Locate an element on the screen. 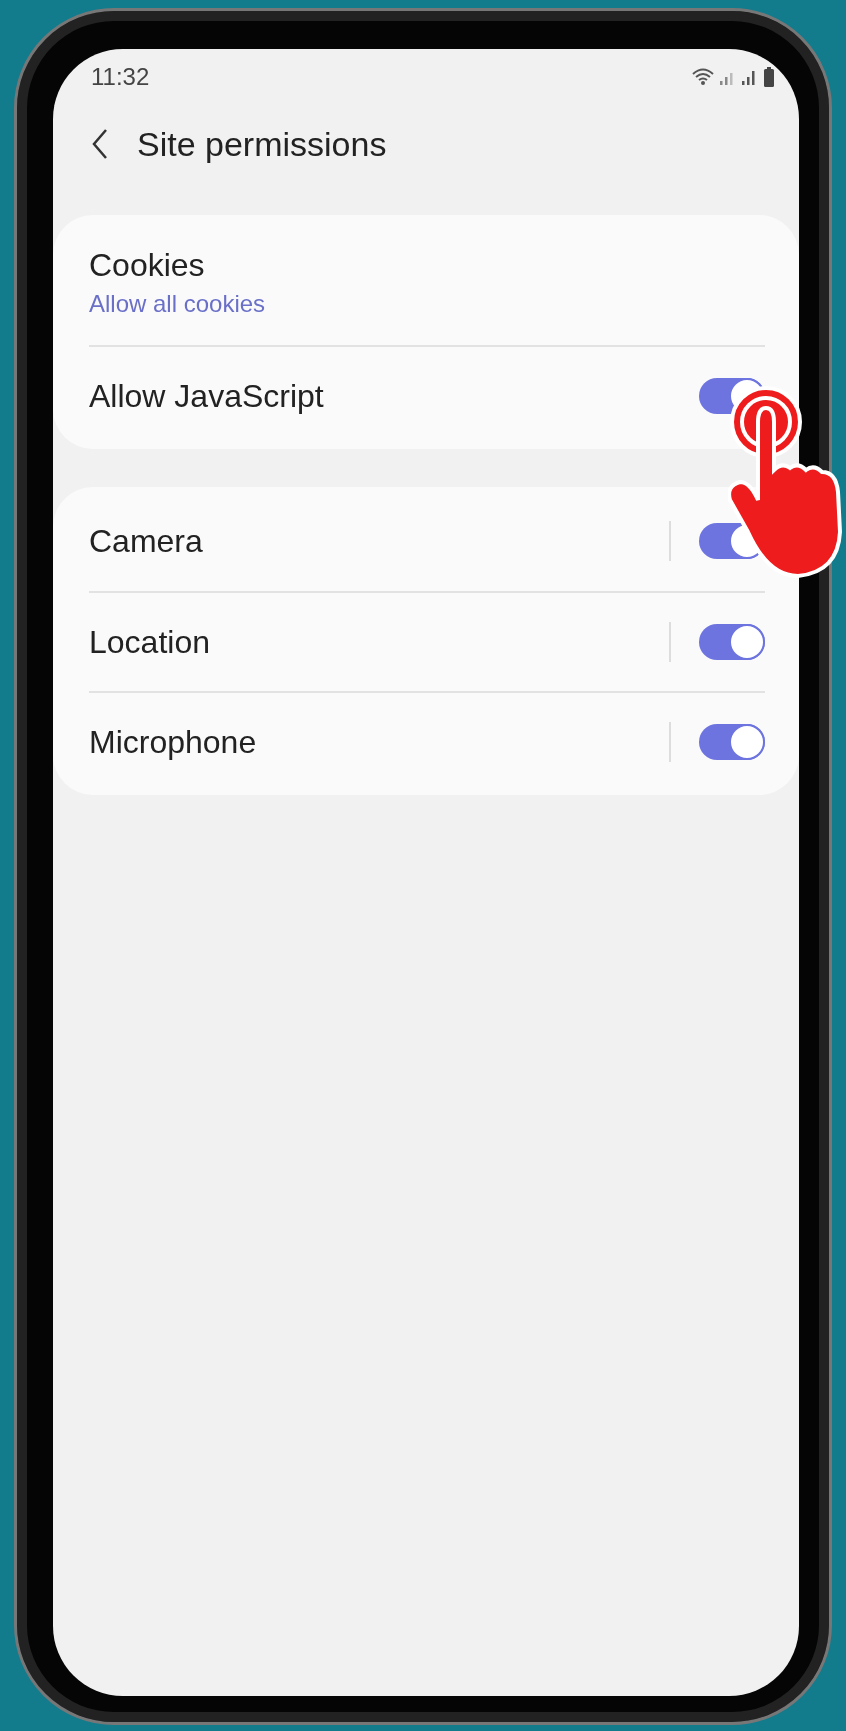 This screenshot has height=1731, width=846. settings-row: Microphone is located at coordinates (427, 741).